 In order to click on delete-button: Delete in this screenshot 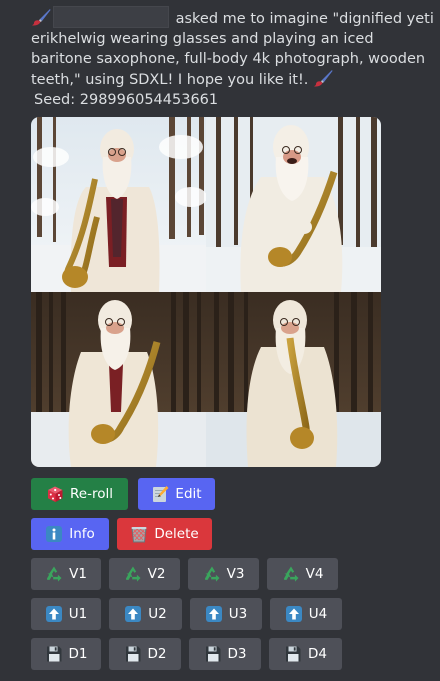, I will do `click(164, 534)`.